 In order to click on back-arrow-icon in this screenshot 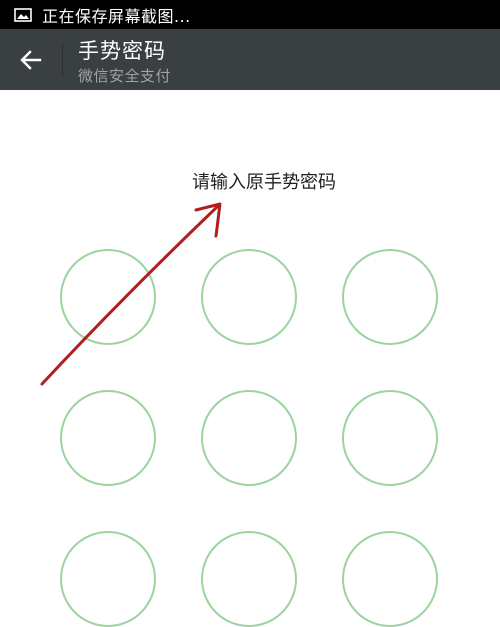, I will do `click(31, 59)`.